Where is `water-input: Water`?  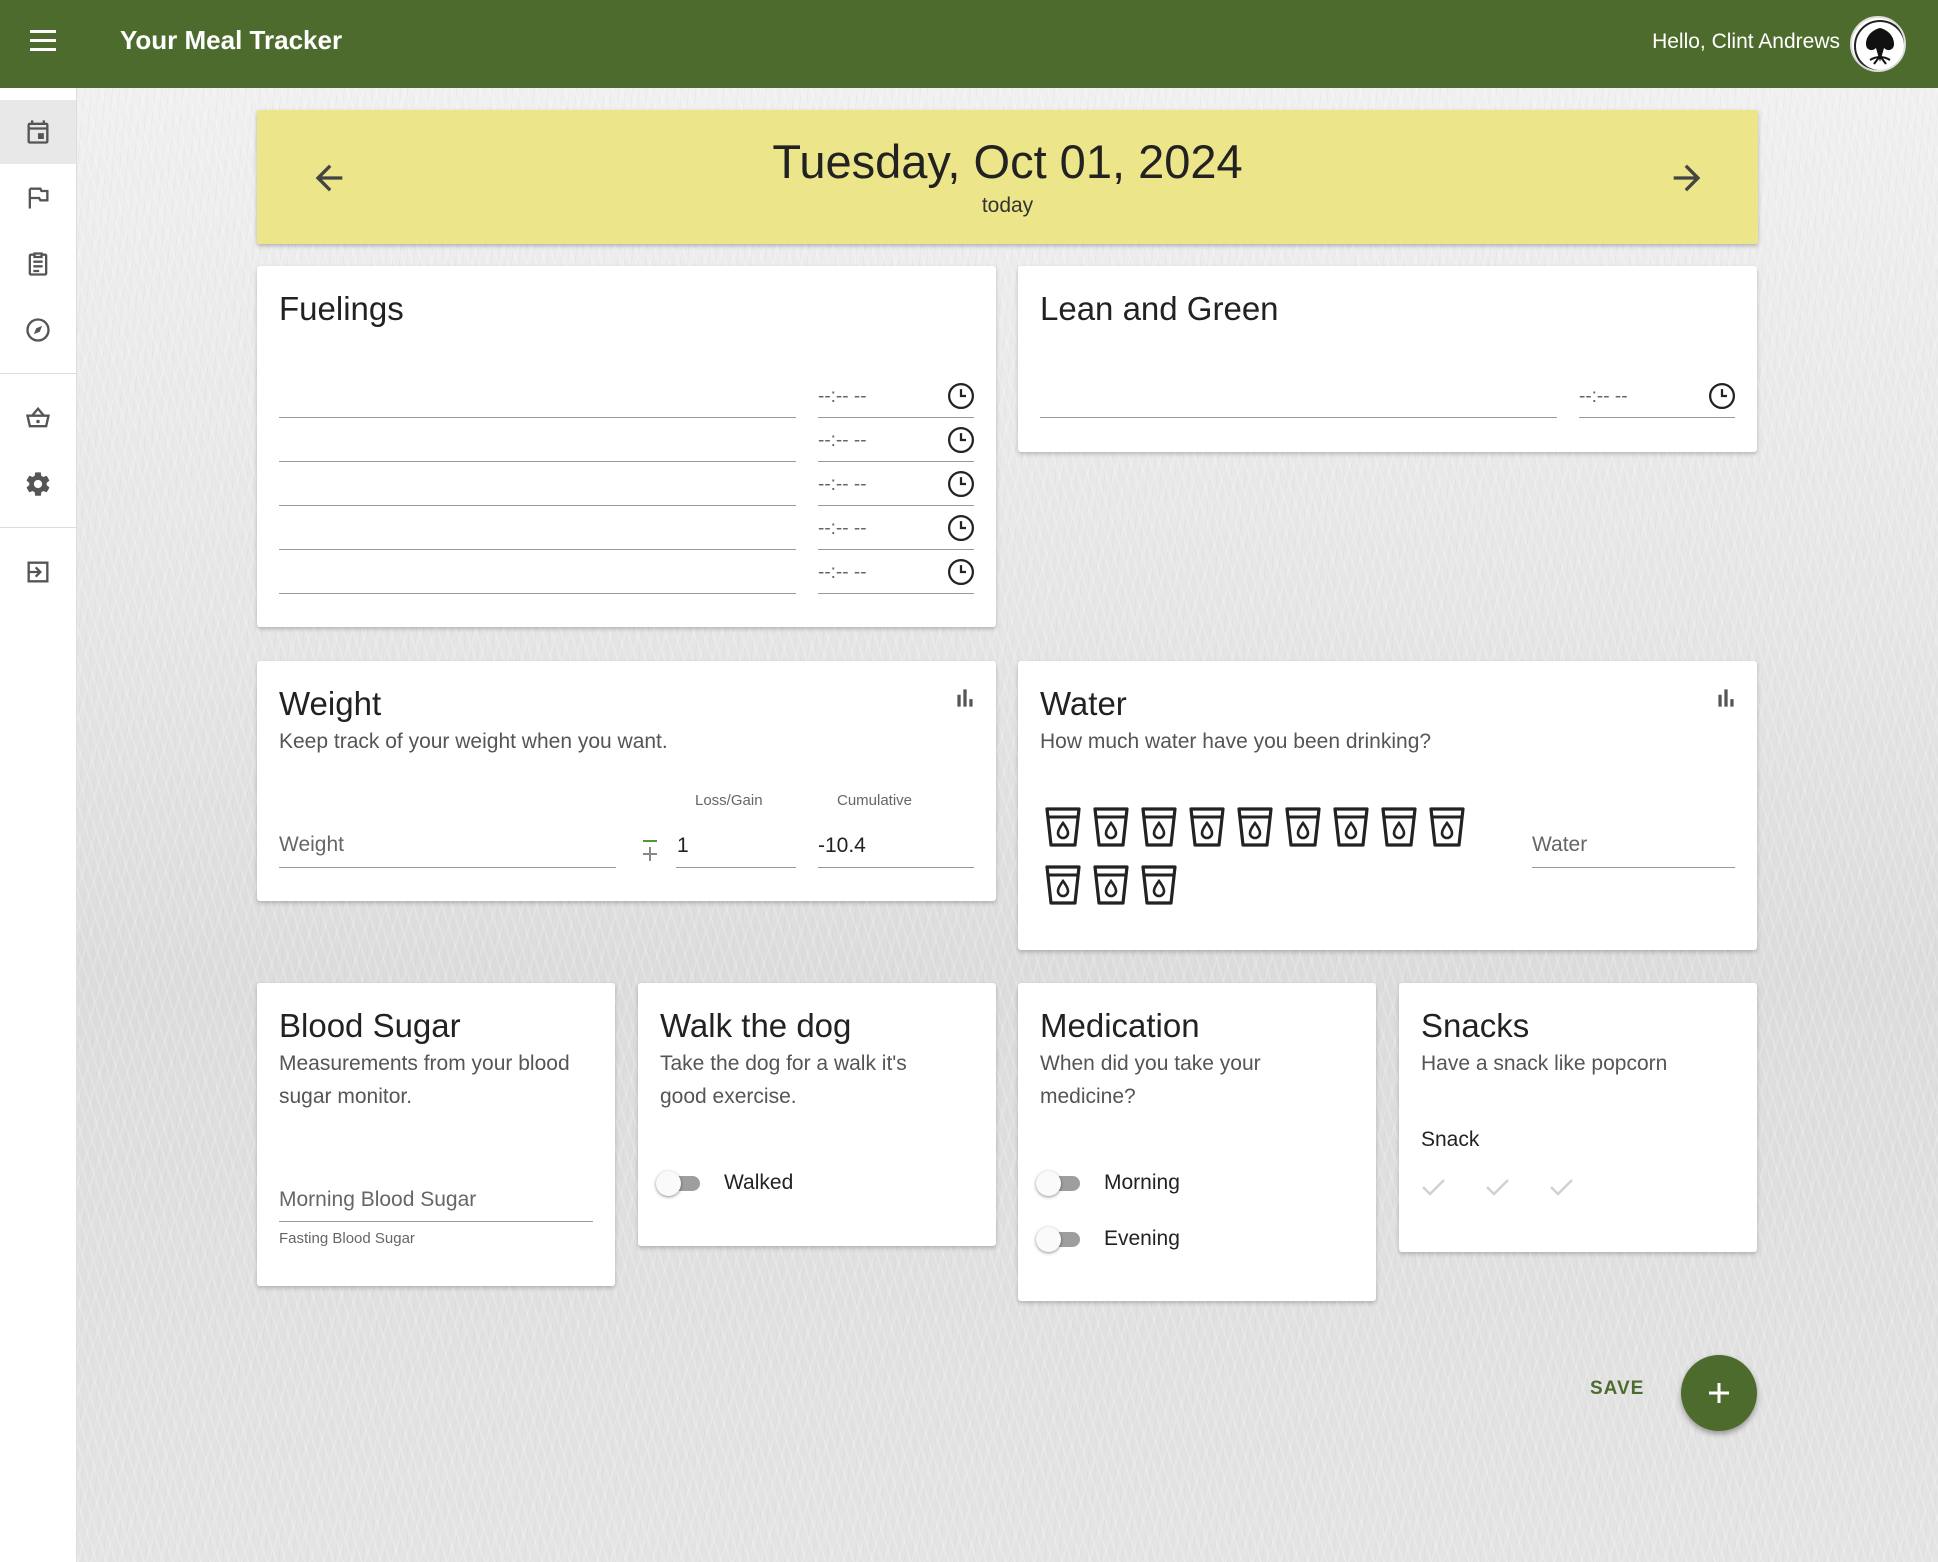
water-input: Water is located at coordinates (1559, 845).